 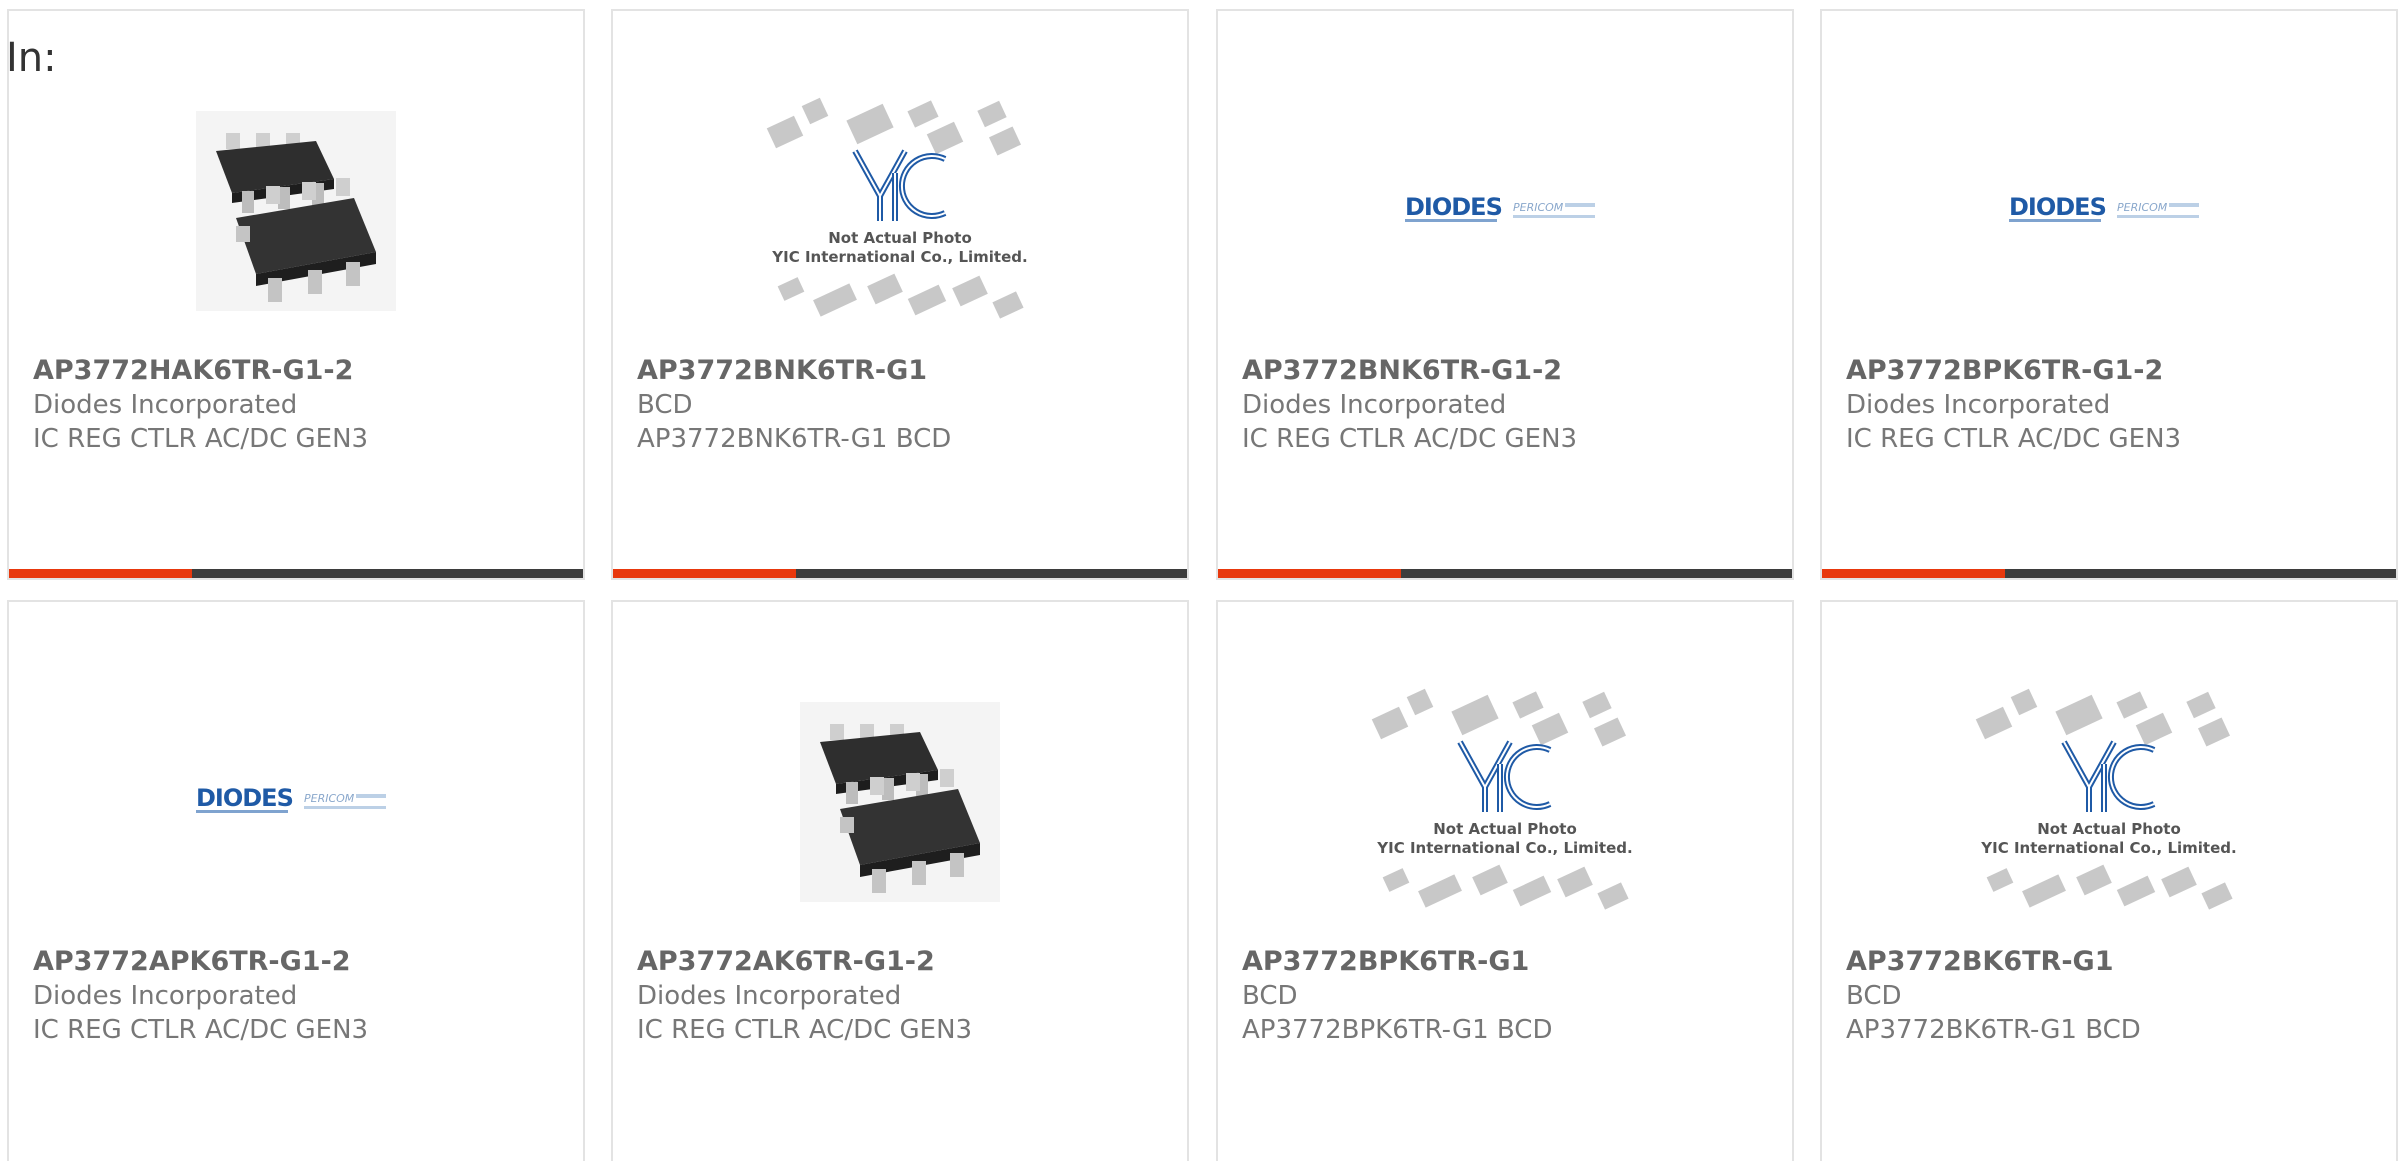 I want to click on part-number: AP3772AK6TR-G1-2, so click(x=786, y=961).